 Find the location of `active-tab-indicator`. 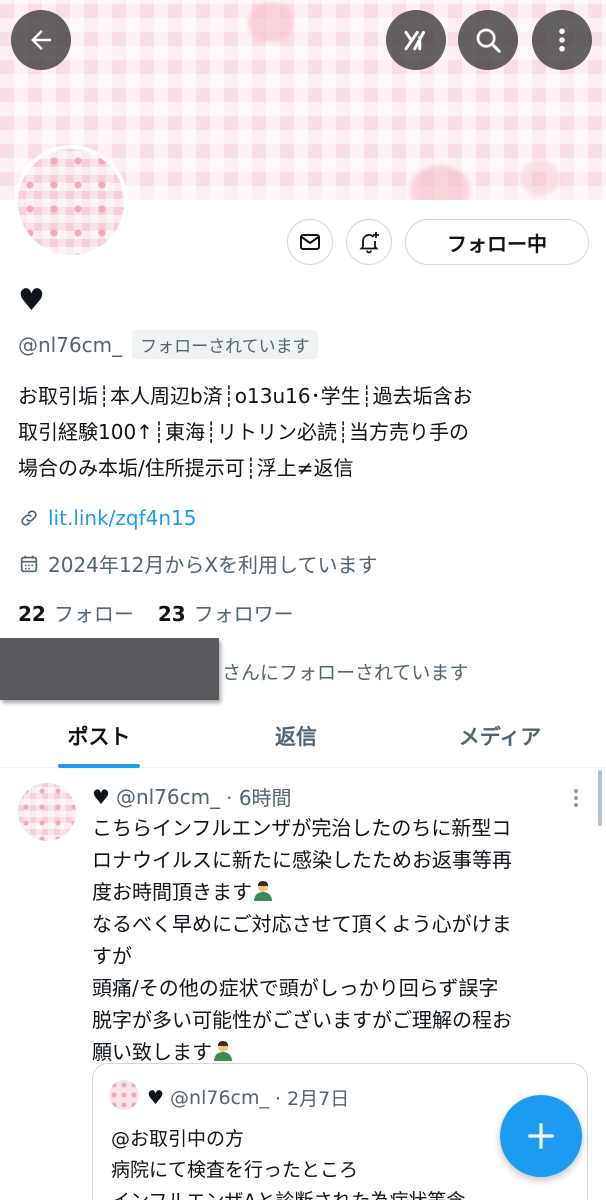

active-tab-indicator is located at coordinates (99, 766).